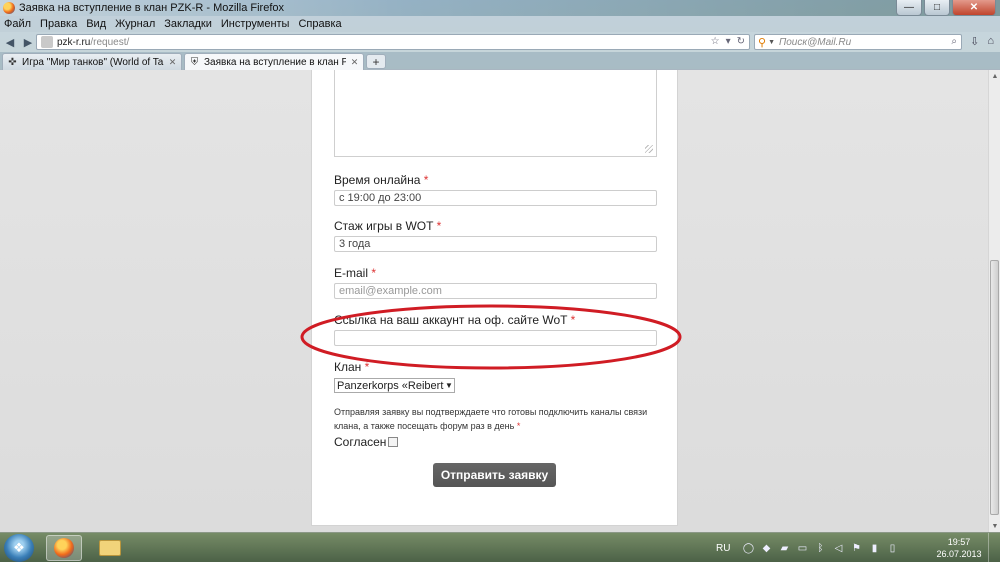 The height and width of the screenshot is (562, 1000). What do you see at coordinates (491, 337) in the screenshot?
I see `red-annotation-ellipse` at bounding box center [491, 337].